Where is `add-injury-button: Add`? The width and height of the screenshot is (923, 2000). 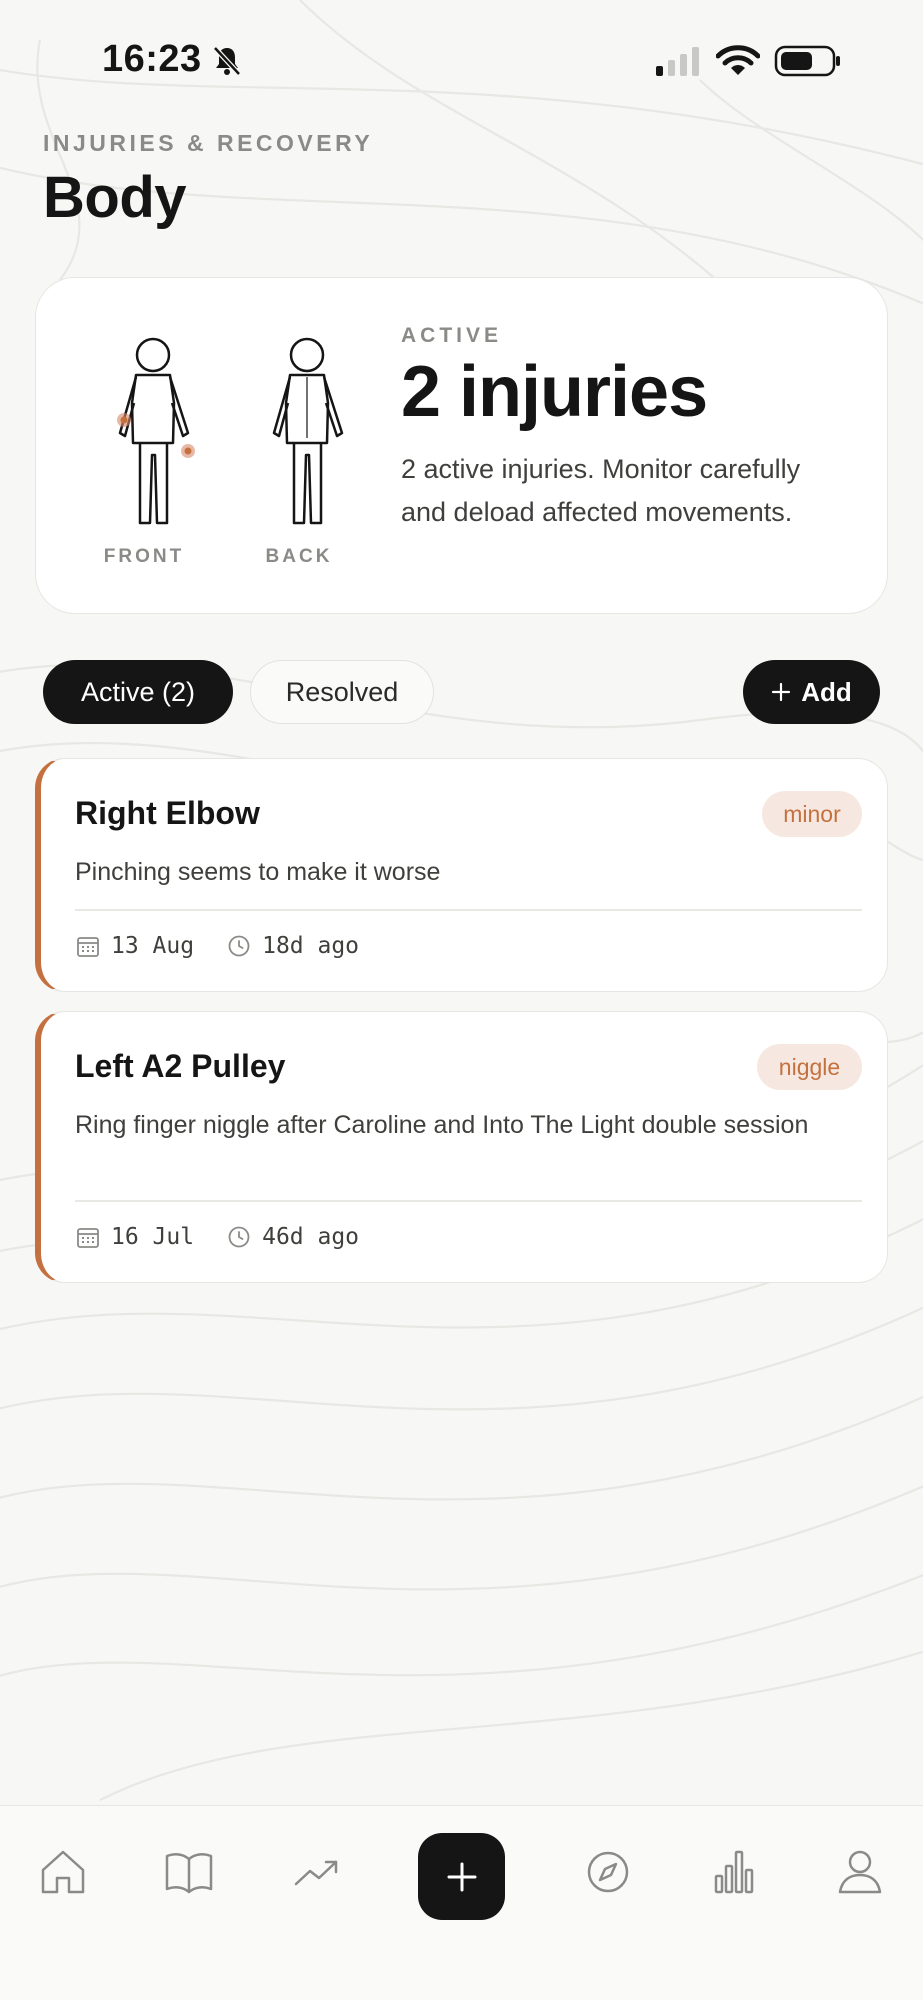
add-injury-button: Add is located at coordinates (811, 692).